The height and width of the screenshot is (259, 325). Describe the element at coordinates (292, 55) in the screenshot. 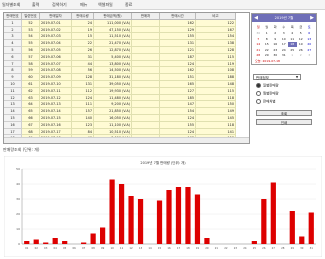

I see `calendar-day: 1` at that location.